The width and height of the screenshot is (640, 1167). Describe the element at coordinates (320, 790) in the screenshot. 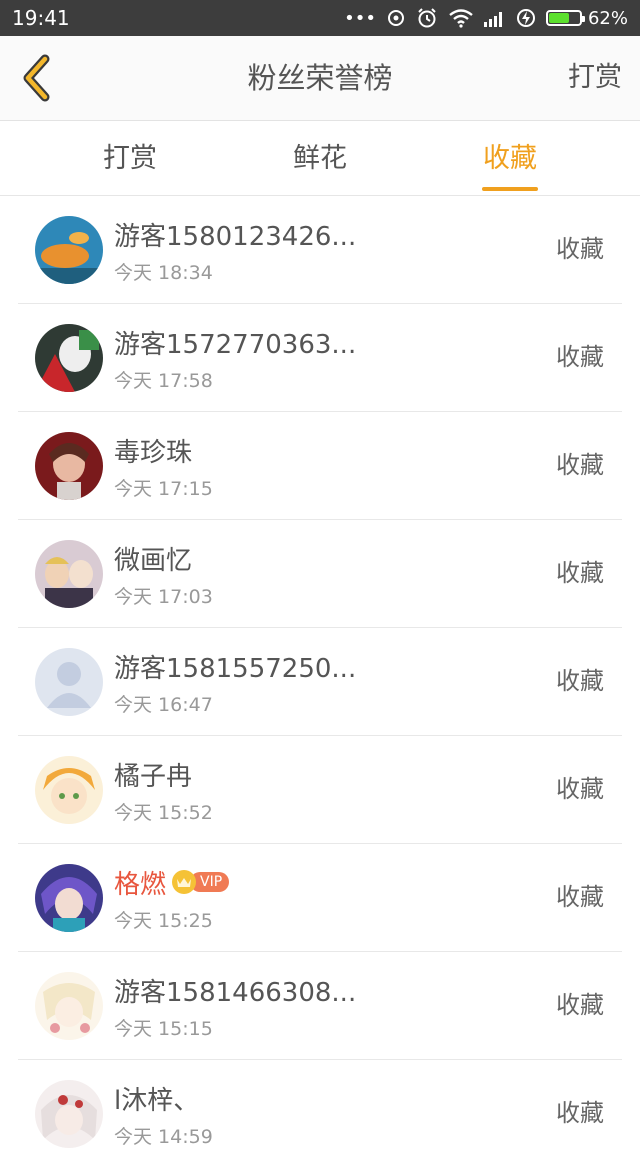

I see `list-item: 橘子冉 今天 15:52 收藏` at that location.